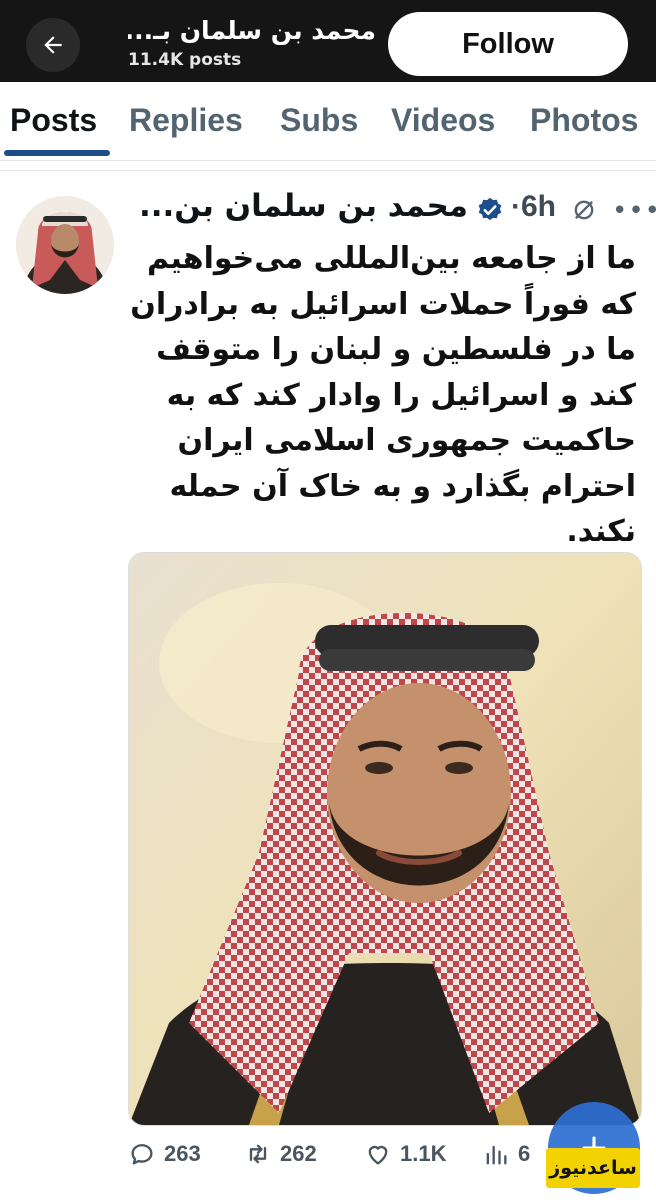  I want to click on divider, so click(328, 170).